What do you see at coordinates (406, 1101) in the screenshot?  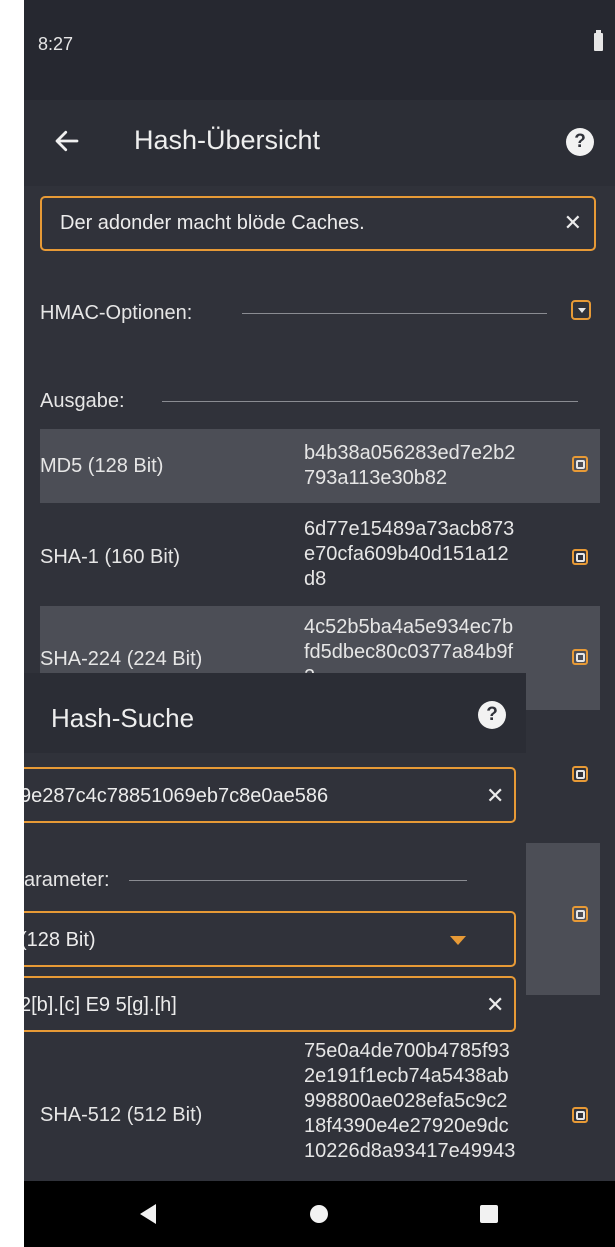 I see `hash-value-line: 998800ae028efa5c9c2` at bounding box center [406, 1101].